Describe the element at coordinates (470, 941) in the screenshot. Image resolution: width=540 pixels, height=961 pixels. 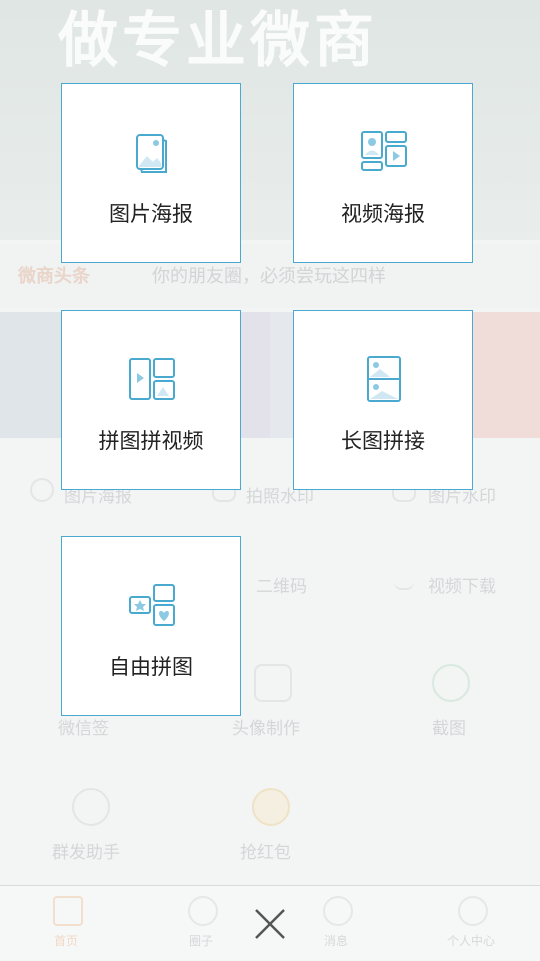
I see `tab-profile: 个人中心` at that location.